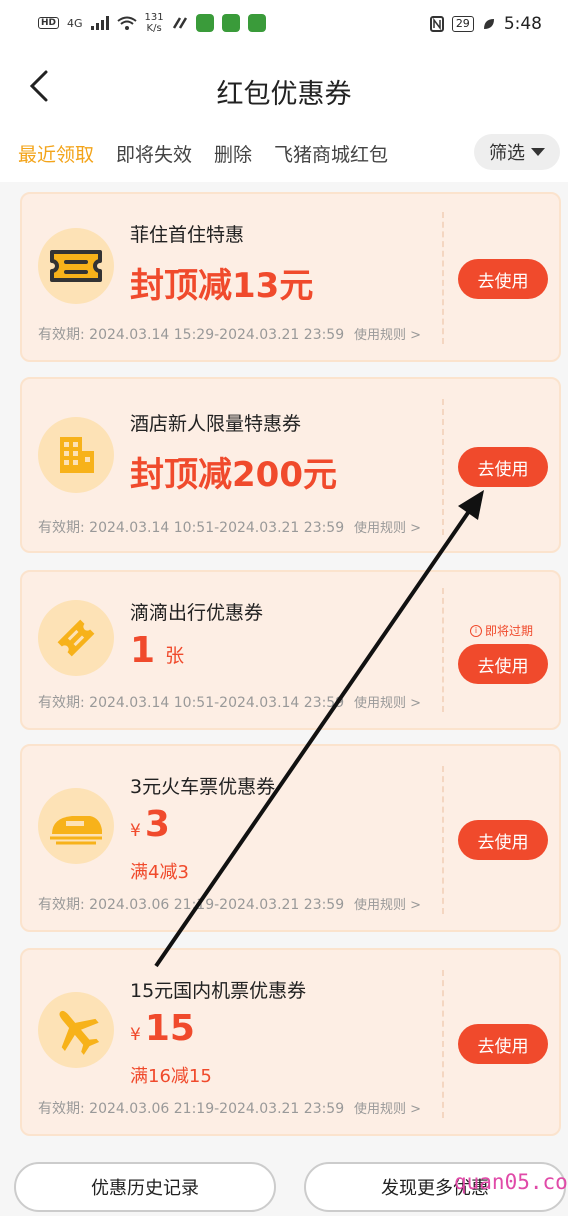 This screenshot has width=568, height=1216. I want to click on tab-delete: 删除, so click(233, 153).